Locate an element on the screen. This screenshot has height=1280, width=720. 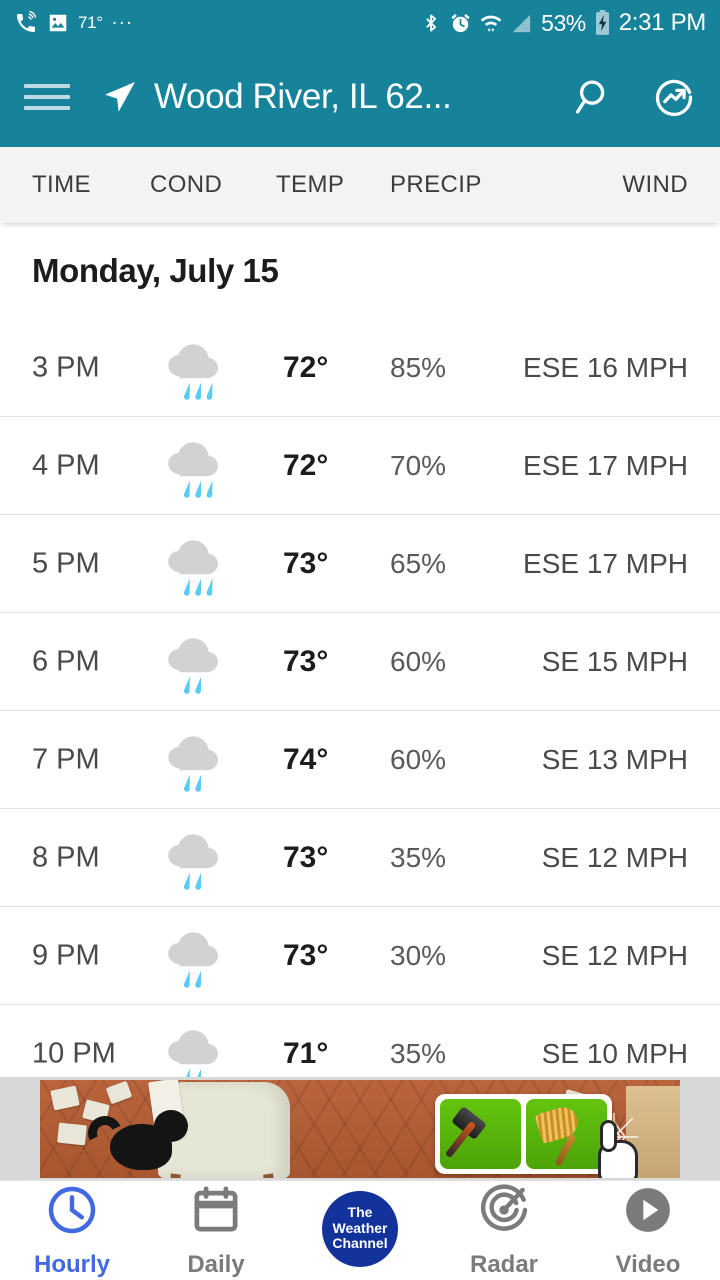
table-row: 10 PM 71° 35% SE 10 MPH is located at coordinates (360, 1041).